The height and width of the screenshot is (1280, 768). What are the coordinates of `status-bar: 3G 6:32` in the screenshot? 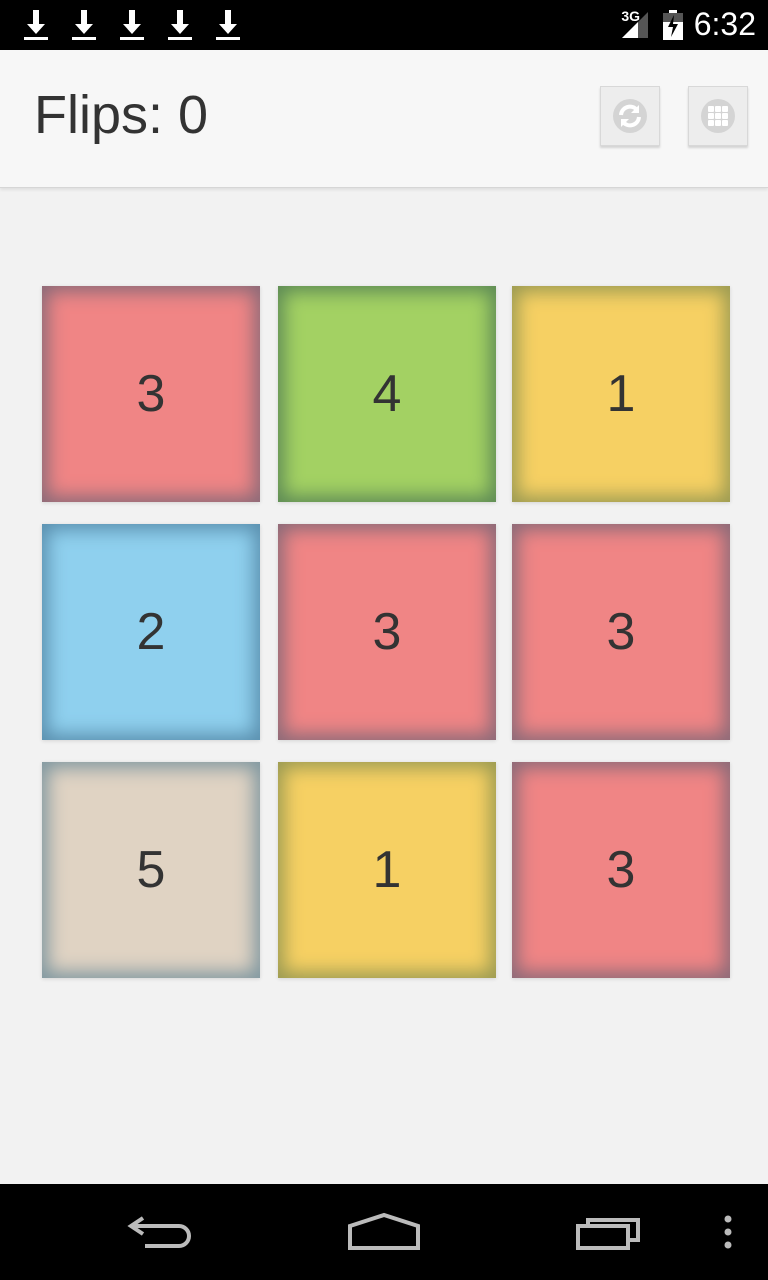 It's located at (384, 25).